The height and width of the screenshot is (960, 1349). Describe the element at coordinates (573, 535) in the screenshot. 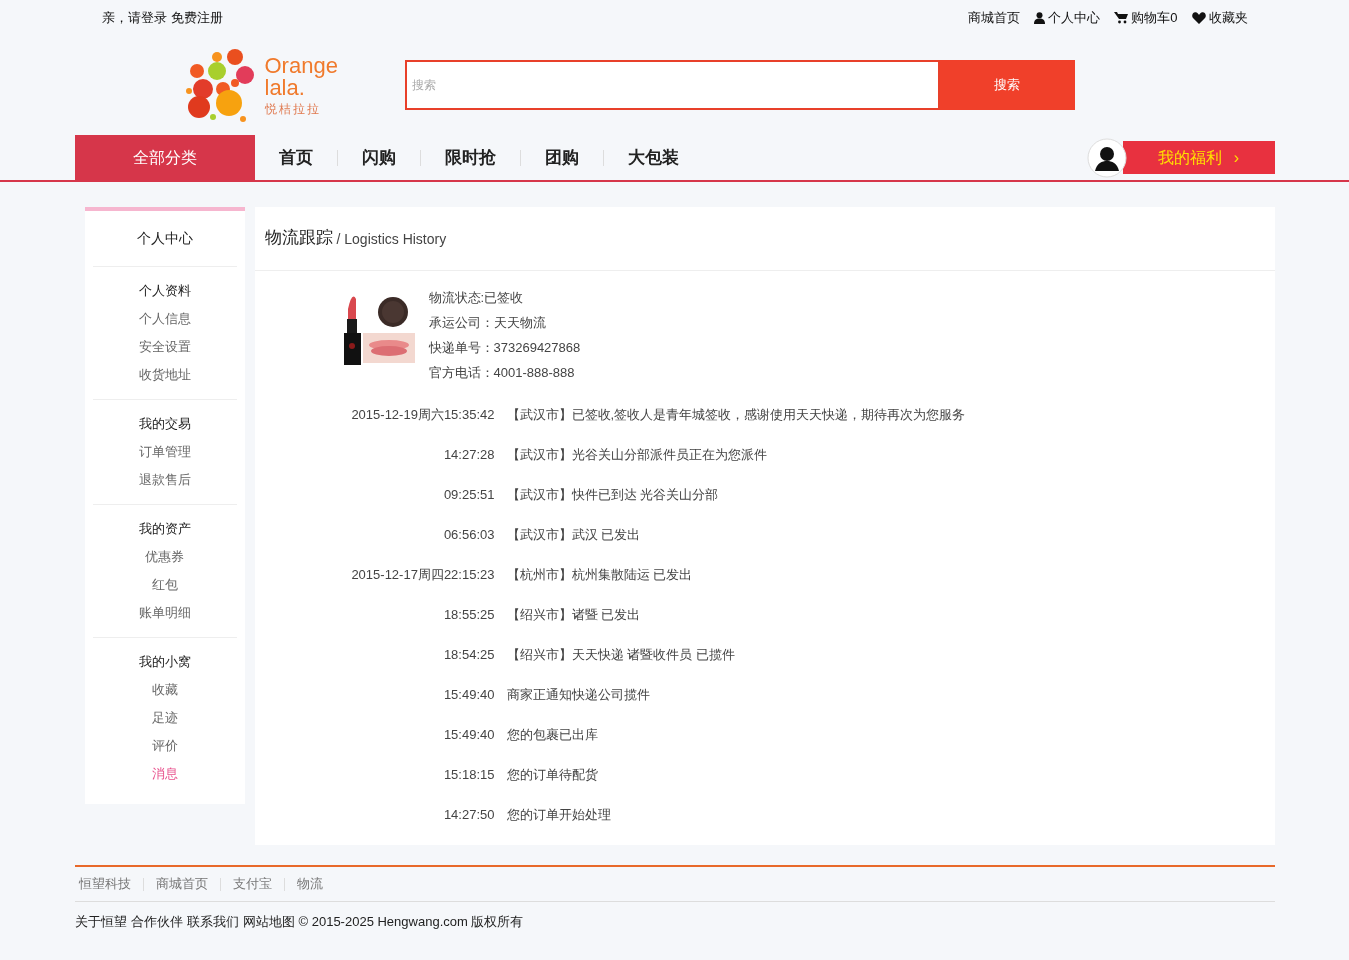

I see `log-text: 【武汉市】武汉 已发出` at that location.